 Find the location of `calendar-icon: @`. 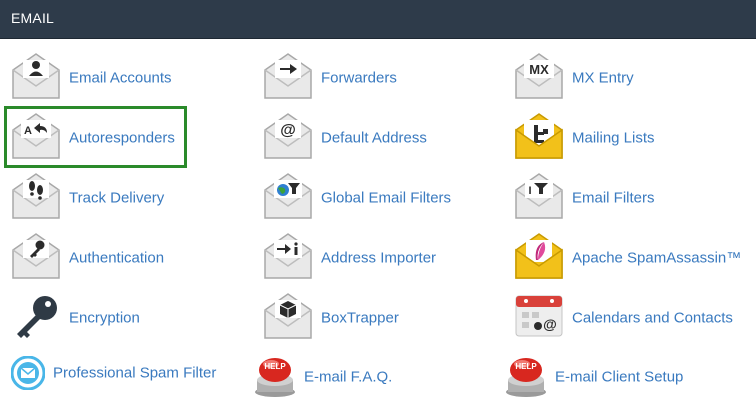

calendar-icon: @ is located at coordinates (539, 316).